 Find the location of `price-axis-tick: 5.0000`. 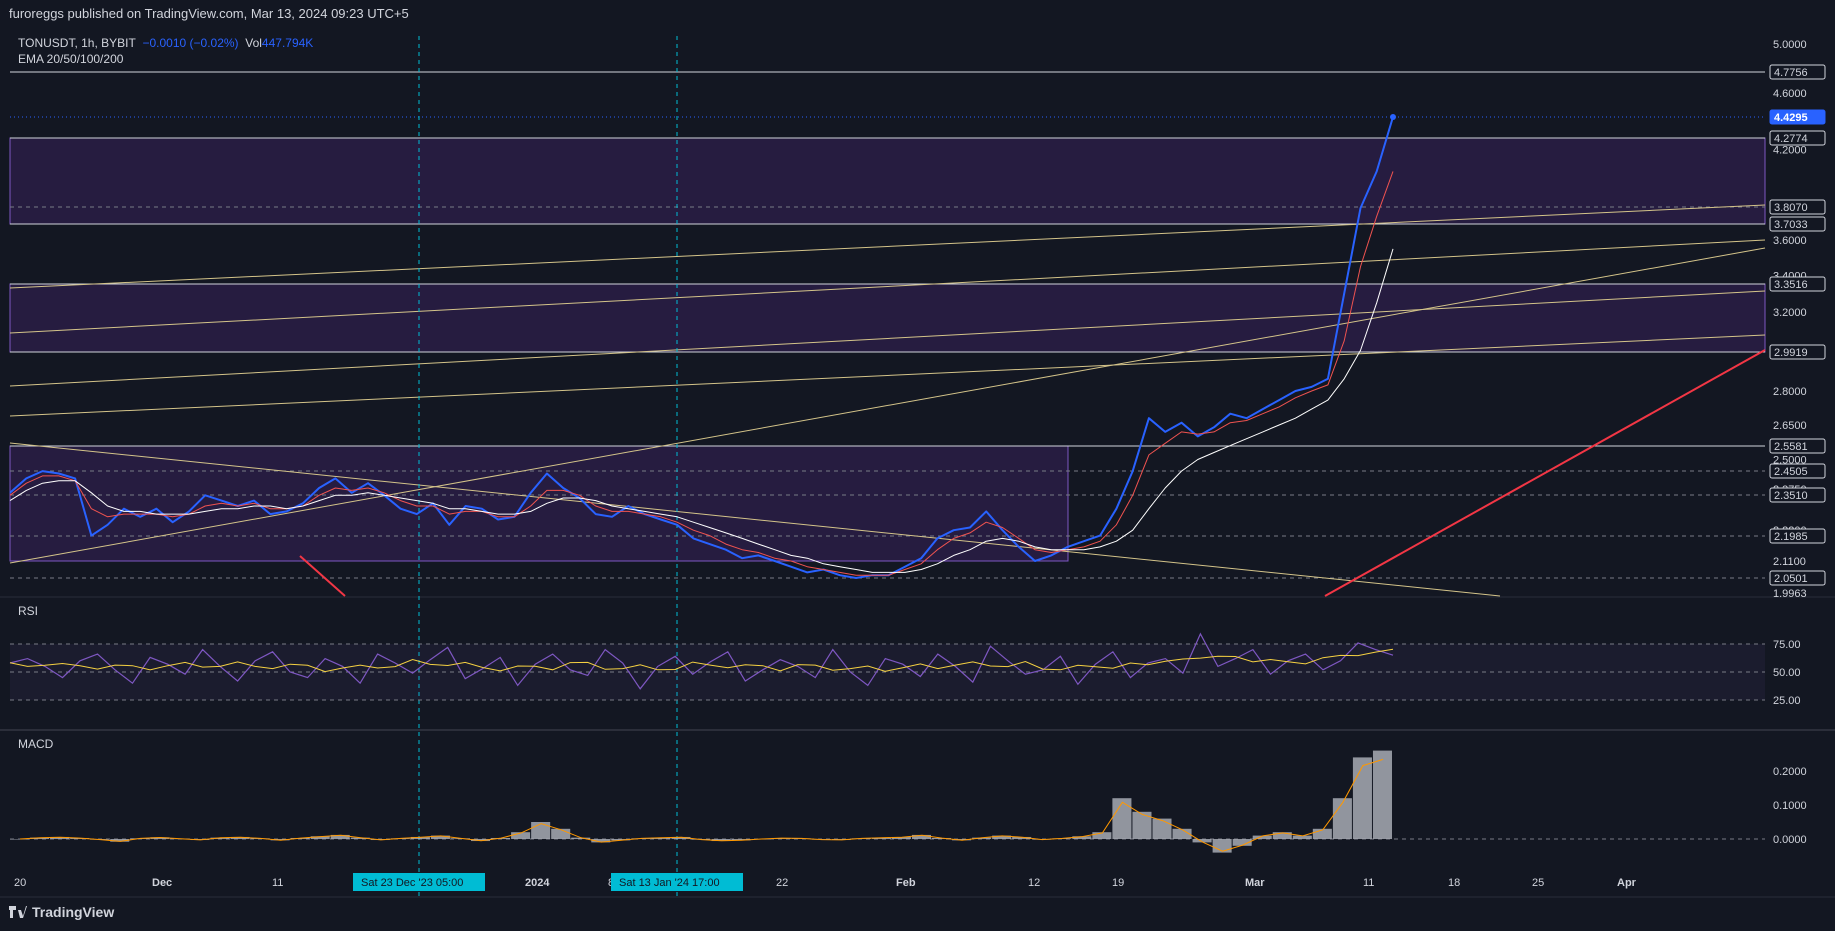

price-axis-tick: 5.0000 is located at coordinates (1790, 45).